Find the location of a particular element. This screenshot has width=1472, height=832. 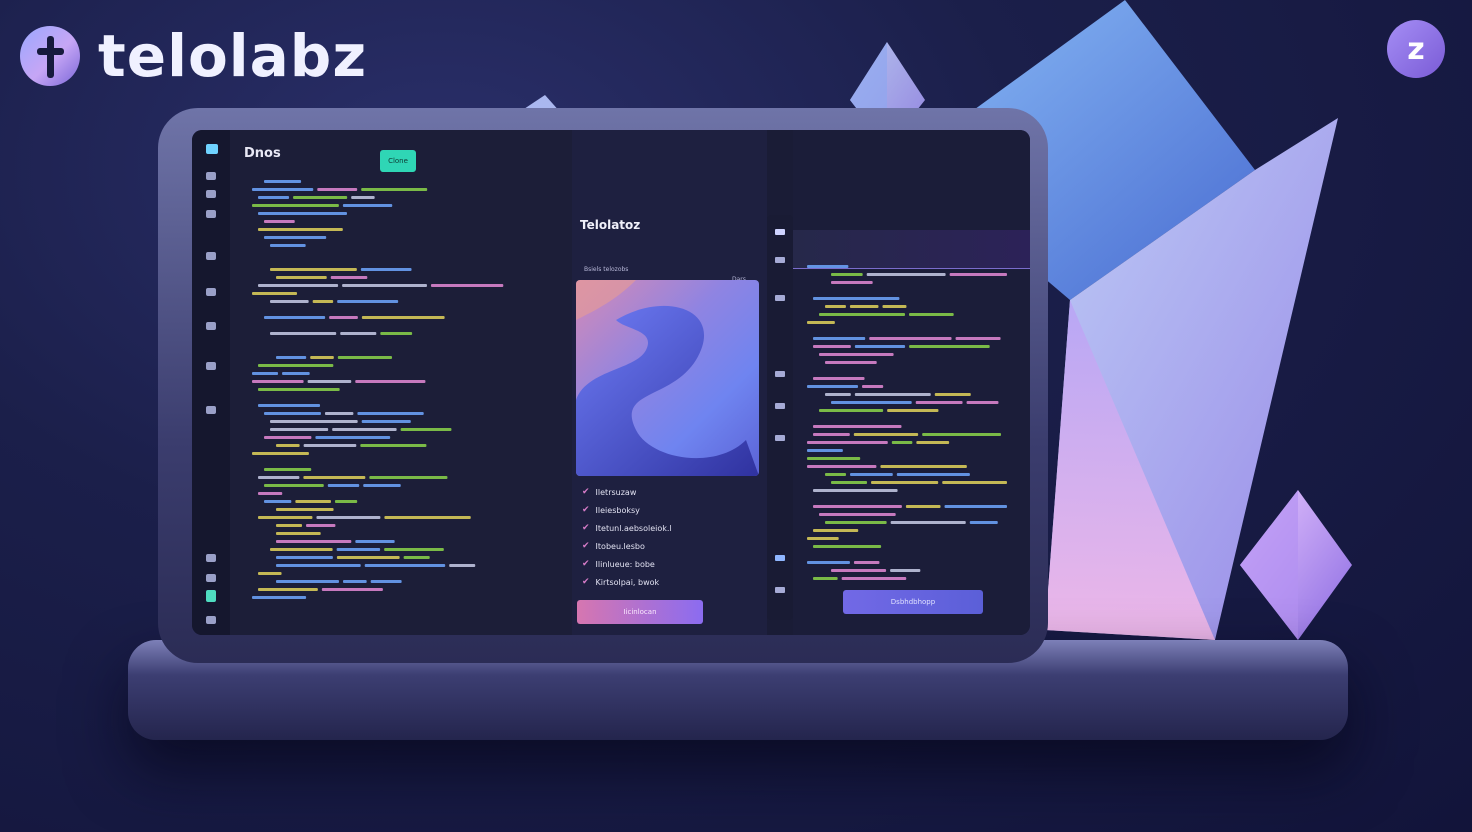

code-editor-left is located at coordinates (401, 382).